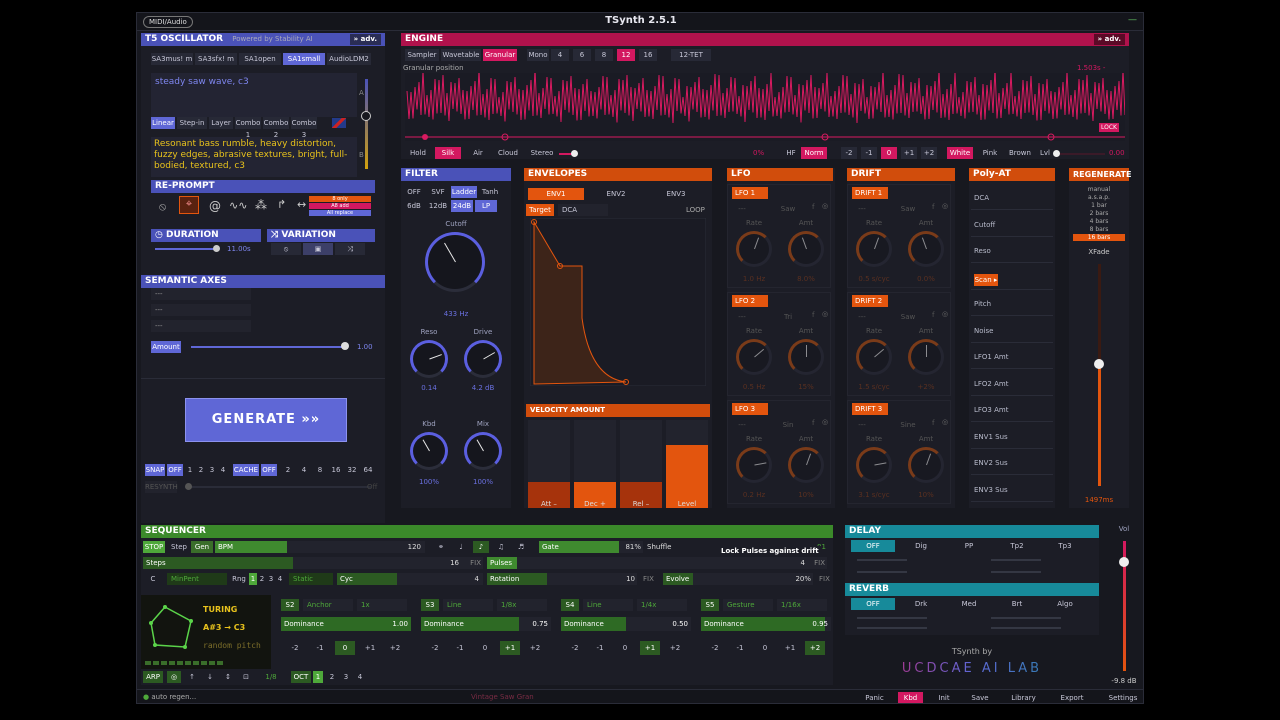  Describe the element at coordinates (179, 547) in the screenshot. I see `step-button: Step` at that location.